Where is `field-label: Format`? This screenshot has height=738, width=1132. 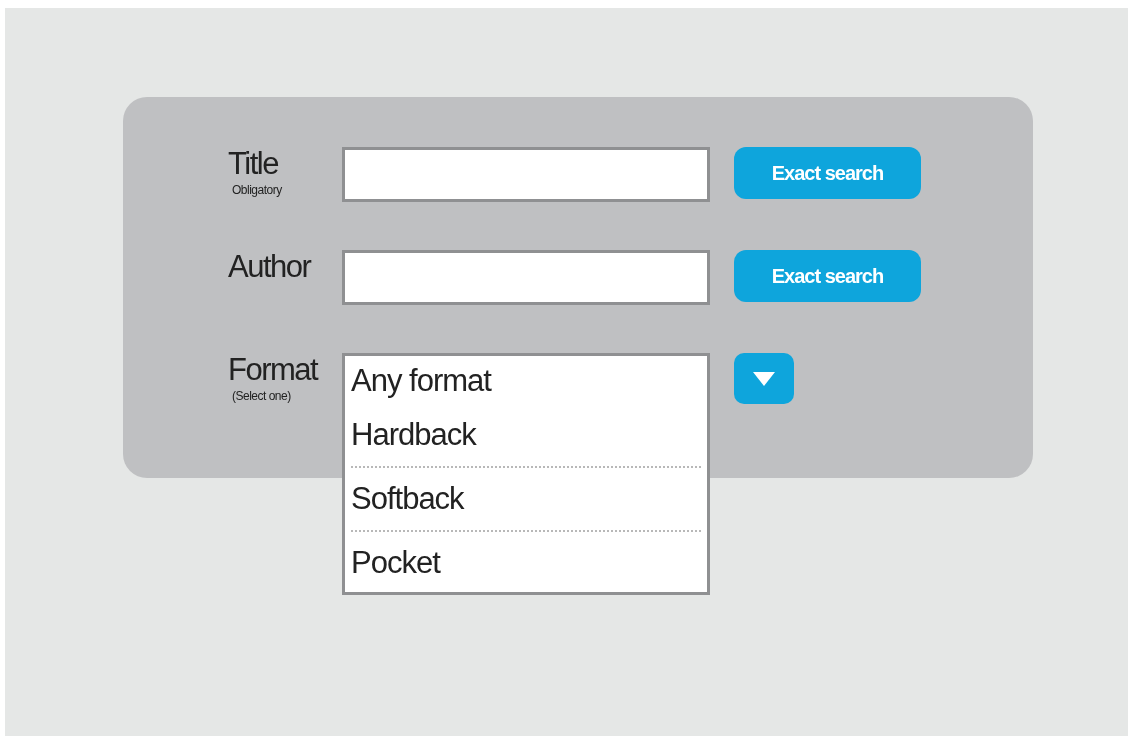 field-label: Format is located at coordinates (273, 370).